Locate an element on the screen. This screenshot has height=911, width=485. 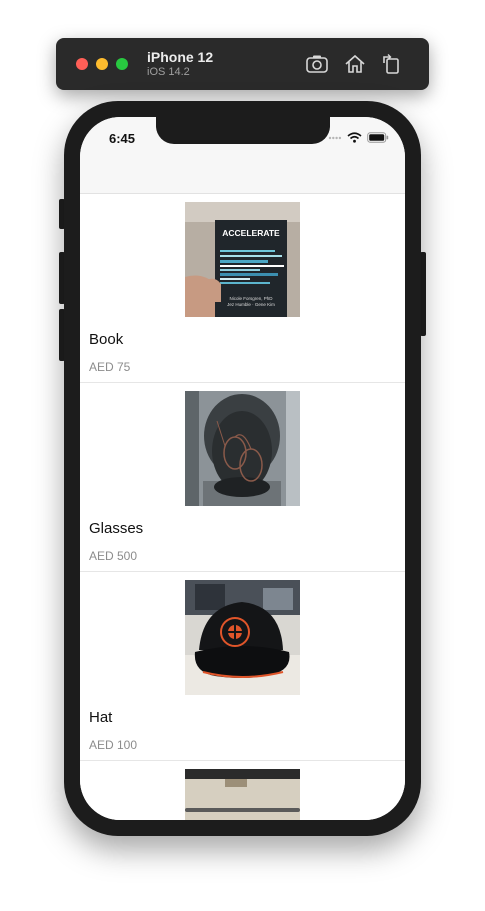
status-time: 6:45 is located at coordinates (122, 138).